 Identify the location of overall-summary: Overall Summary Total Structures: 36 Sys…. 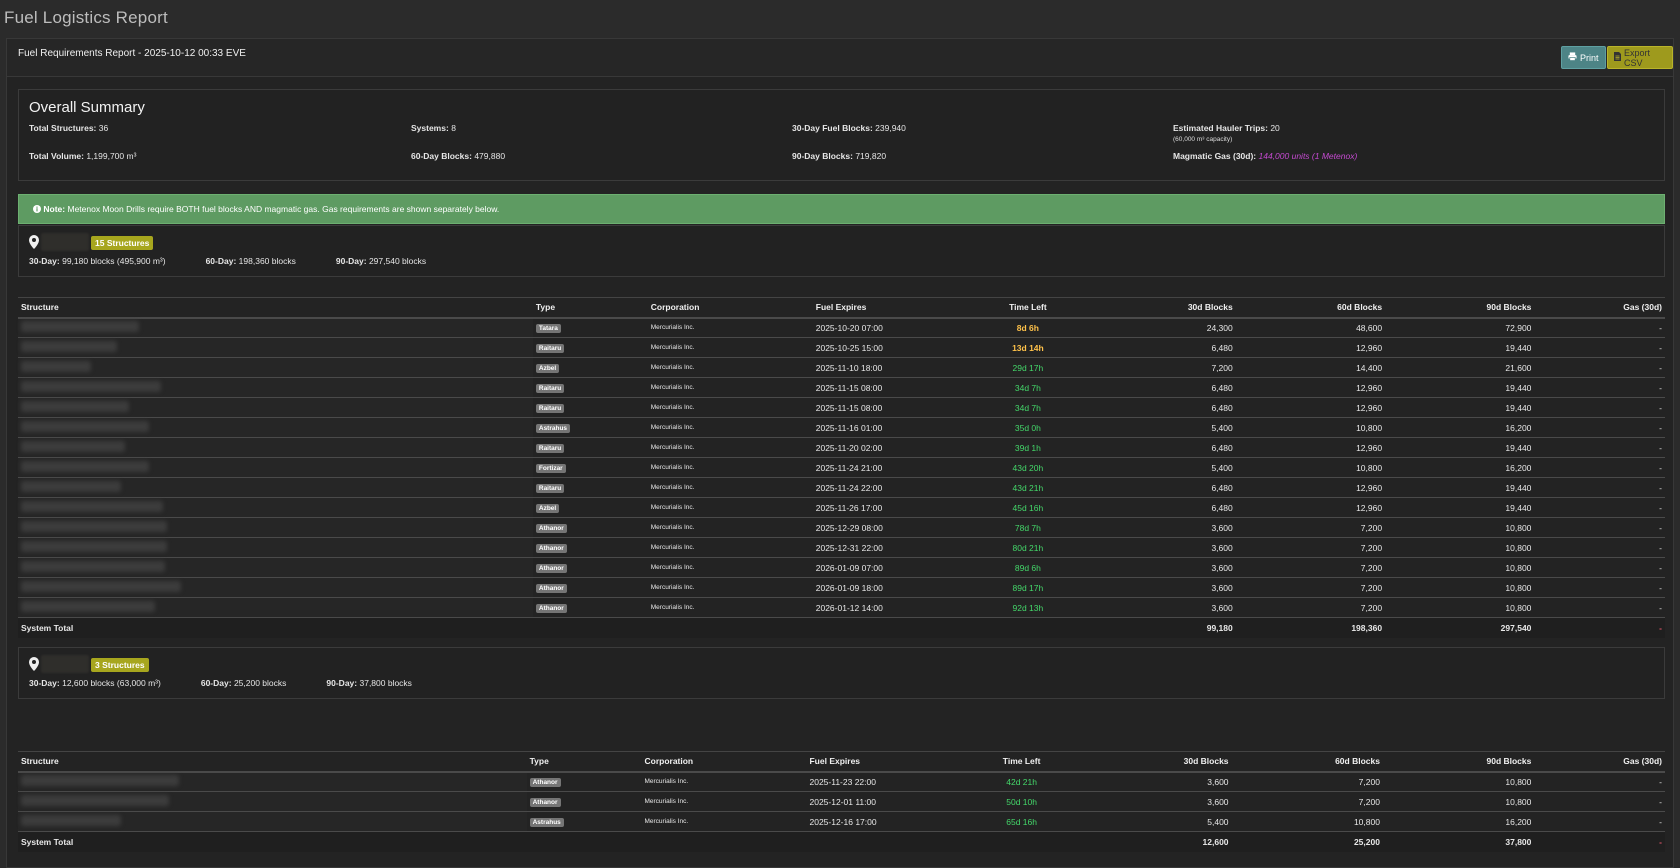
(841, 135).